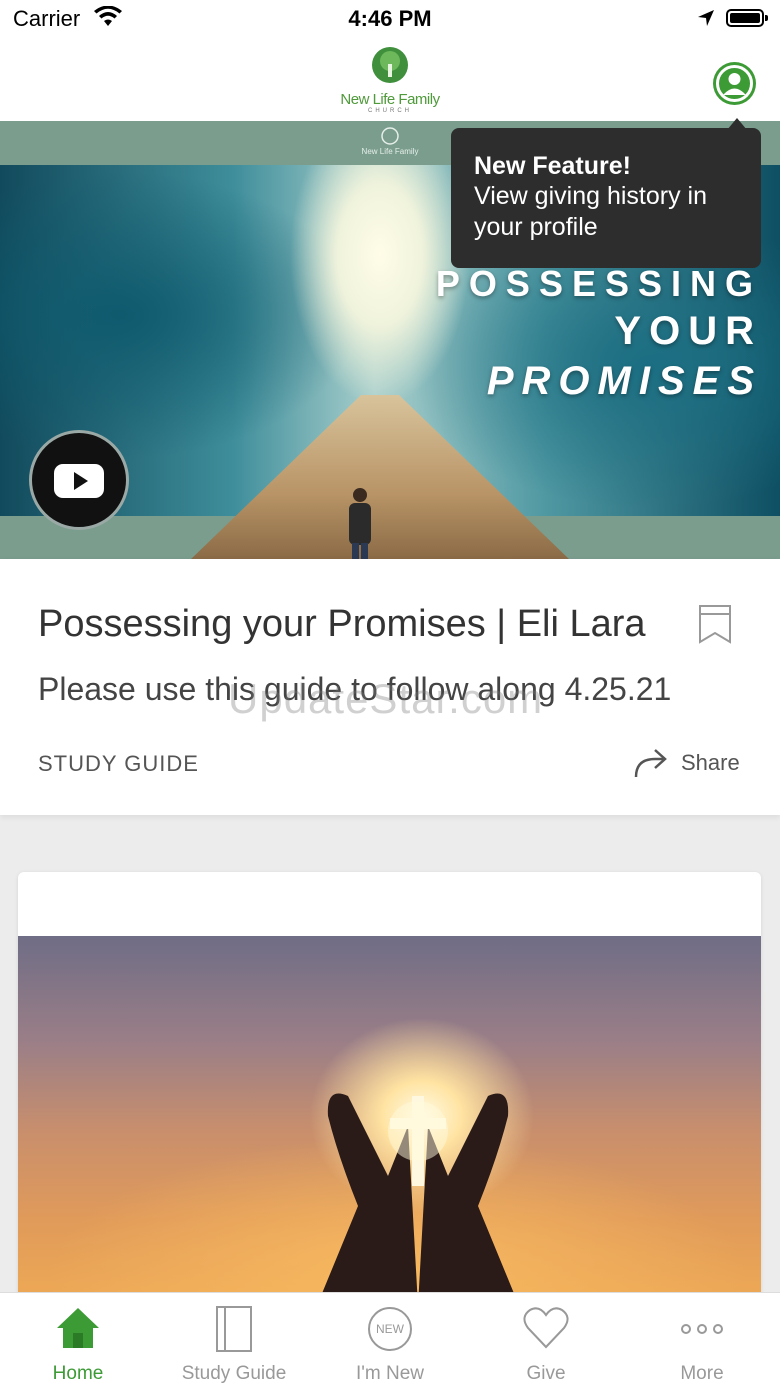  Describe the element at coordinates (390, 111) in the screenshot. I see `logo-subtext: CHURCH` at that location.